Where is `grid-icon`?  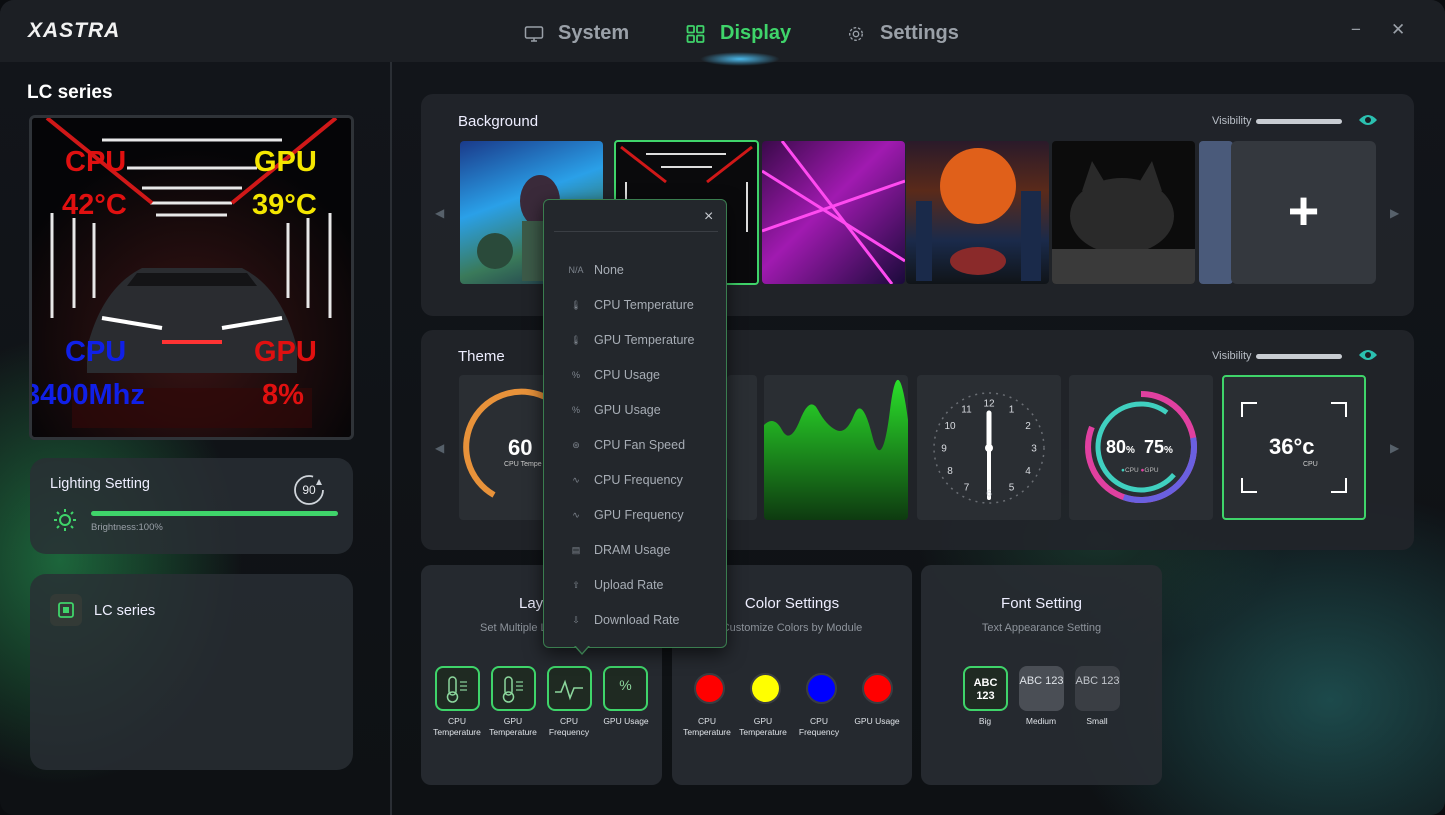
grid-icon is located at coordinates (695, 33).